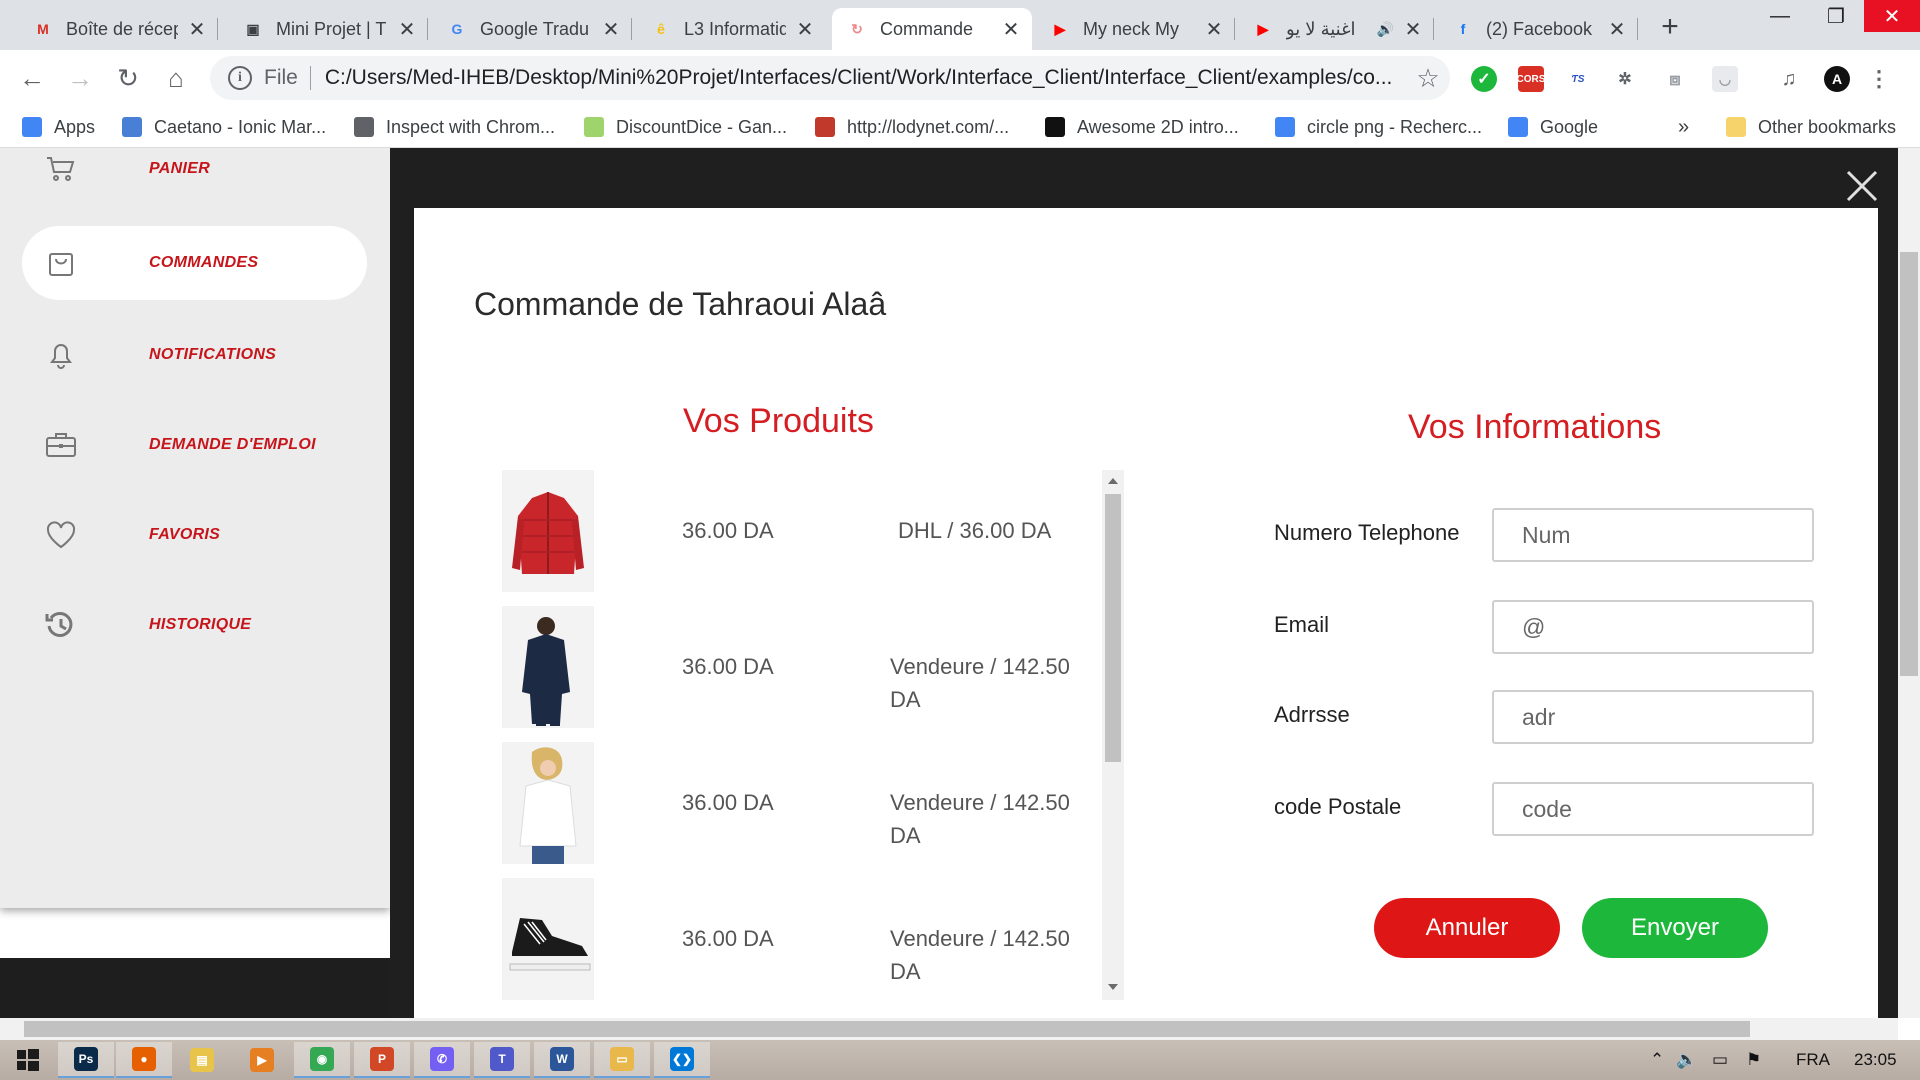 The height and width of the screenshot is (1080, 1920). What do you see at coordinates (1553, 127) in the screenshot?
I see `bookmark-item: Google` at bounding box center [1553, 127].